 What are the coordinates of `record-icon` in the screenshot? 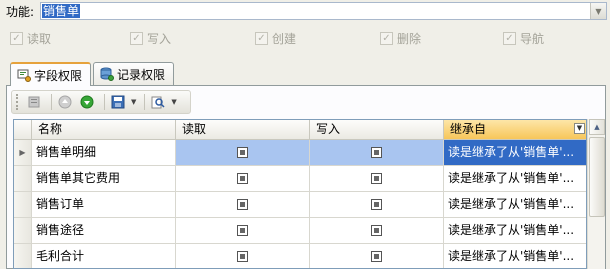 It's located at (34, 102).